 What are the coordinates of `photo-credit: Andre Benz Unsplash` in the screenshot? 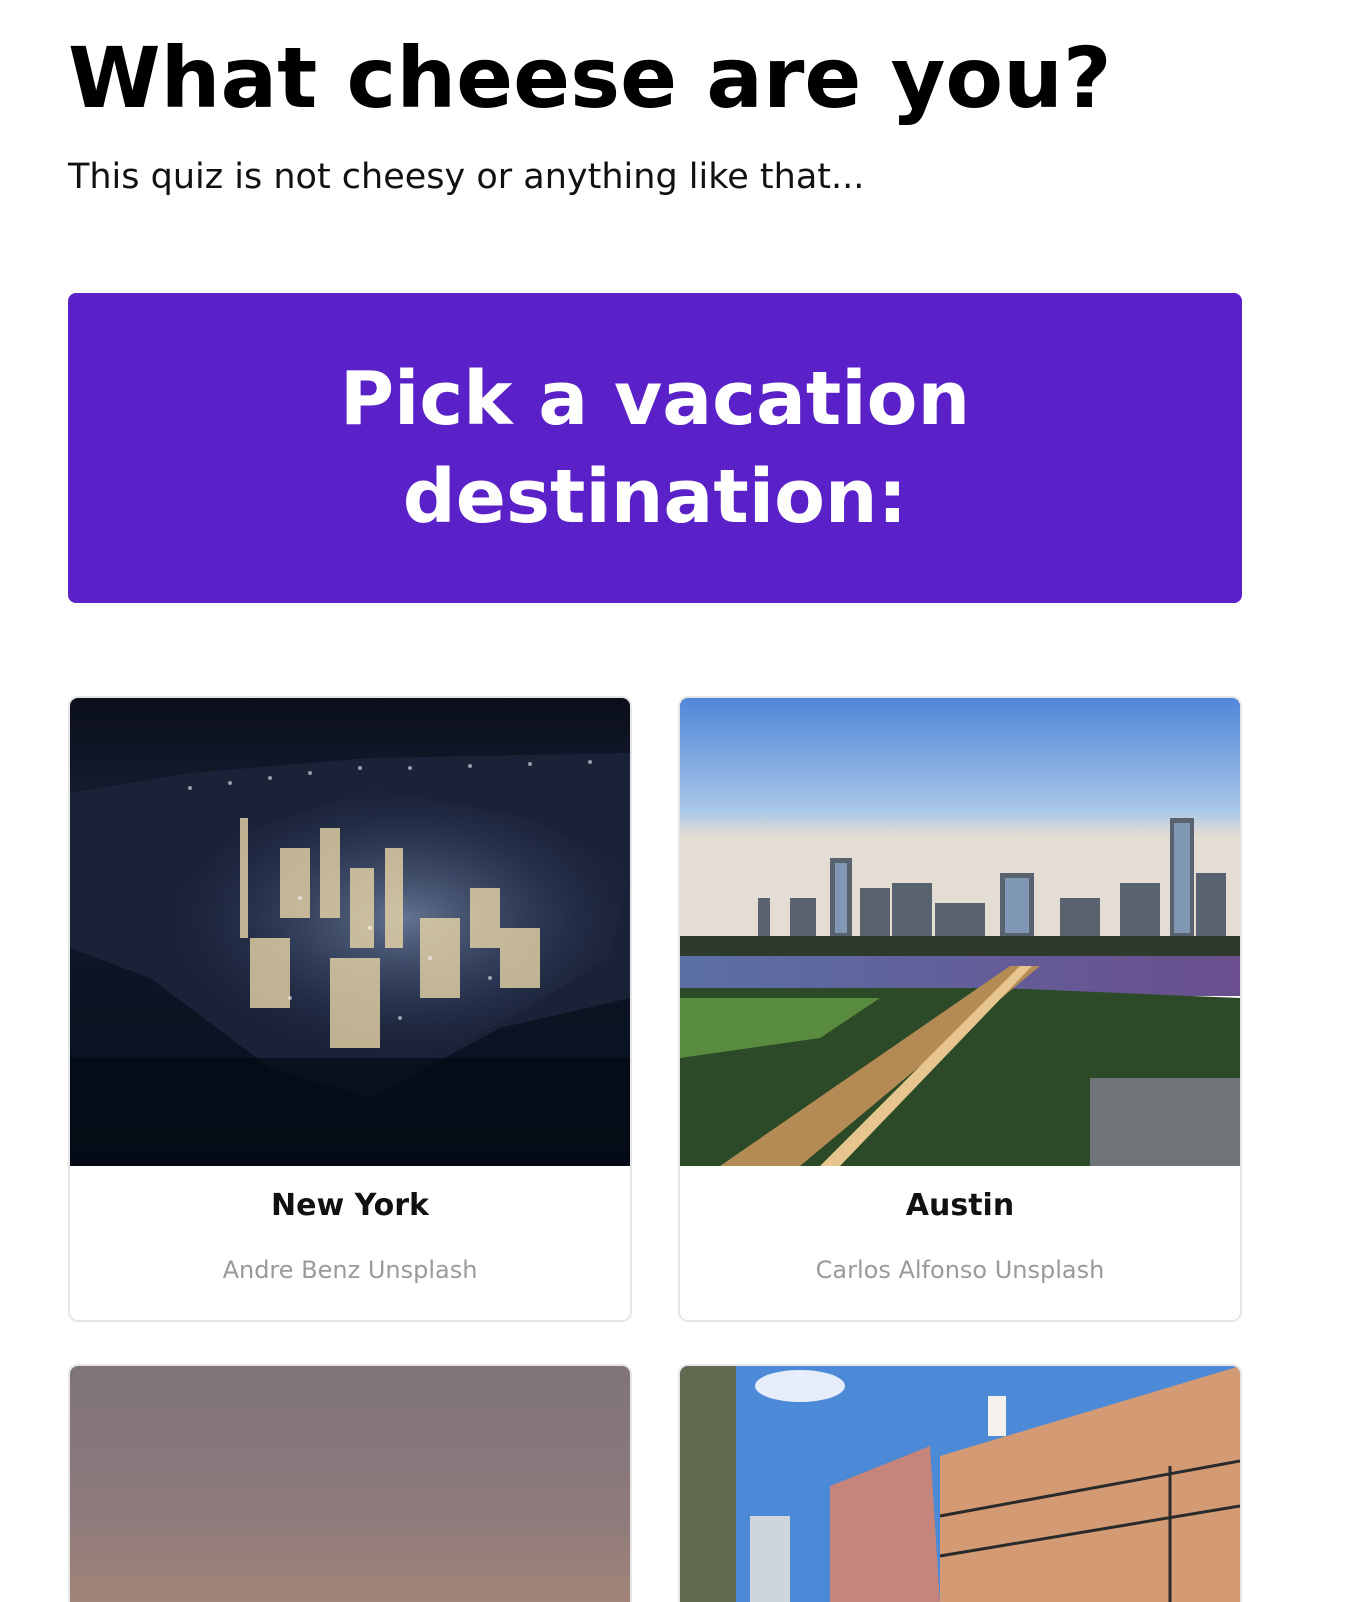 It's located at (350, 1270).